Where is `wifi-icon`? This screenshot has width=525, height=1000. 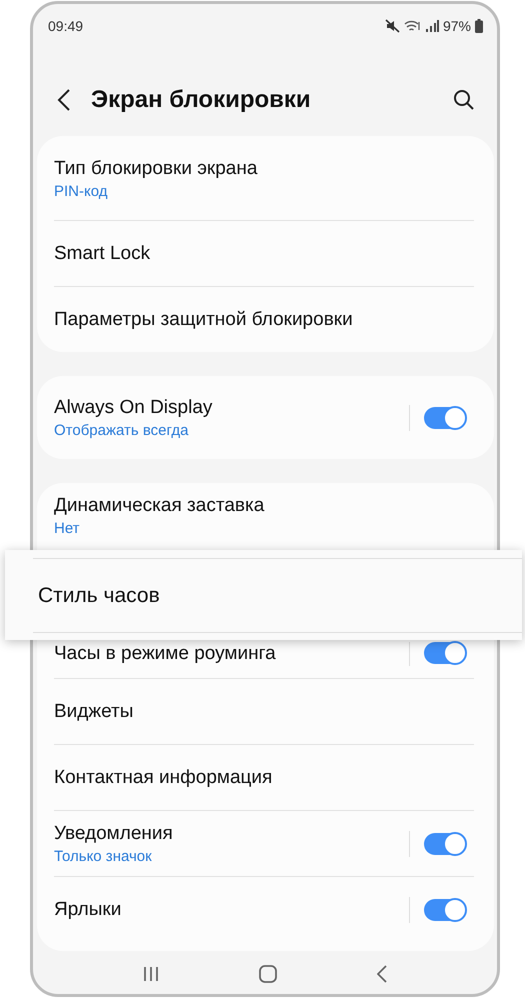
wifi-icon is located at coordinates (412, 26).